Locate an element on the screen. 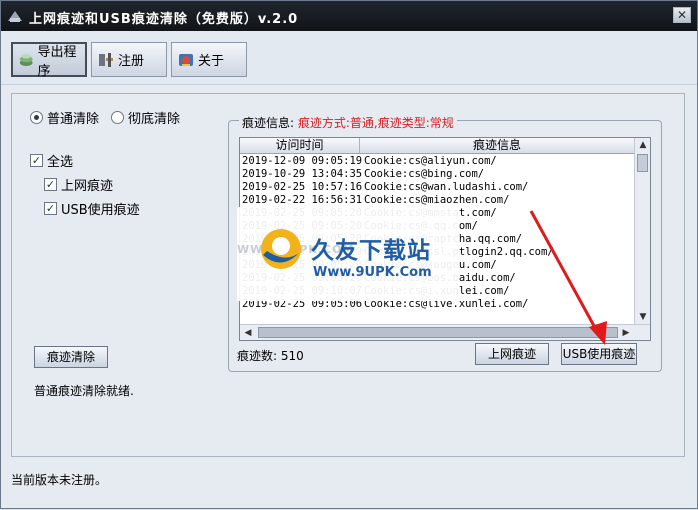 The image size is (698, 510). scroll-up-arrow-icon: ▲ is located at coordinates (642, 145).